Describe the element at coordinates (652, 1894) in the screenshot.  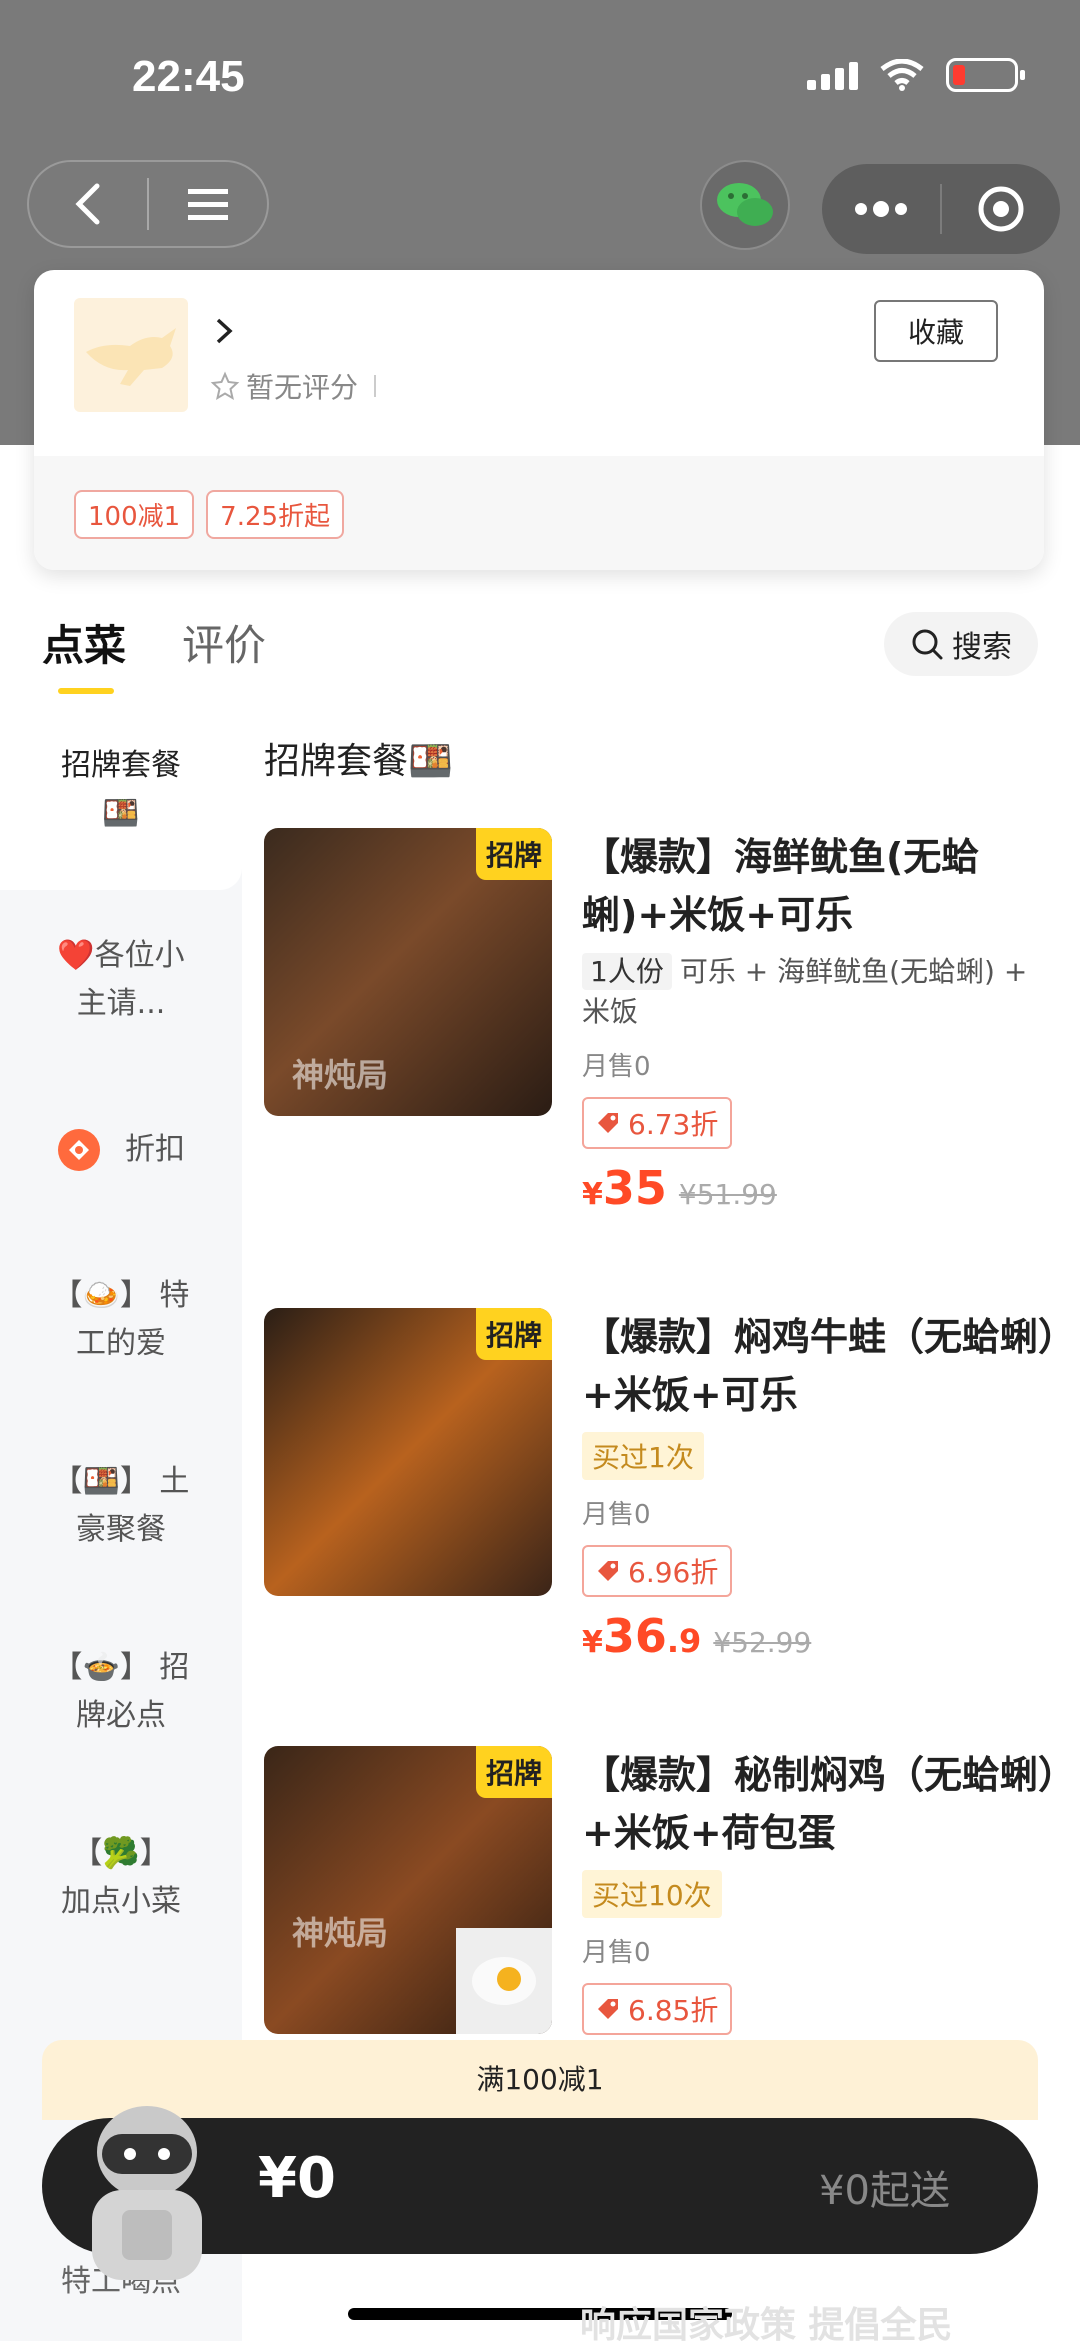
I see `bought-before-badge: 买过10次` at that location.